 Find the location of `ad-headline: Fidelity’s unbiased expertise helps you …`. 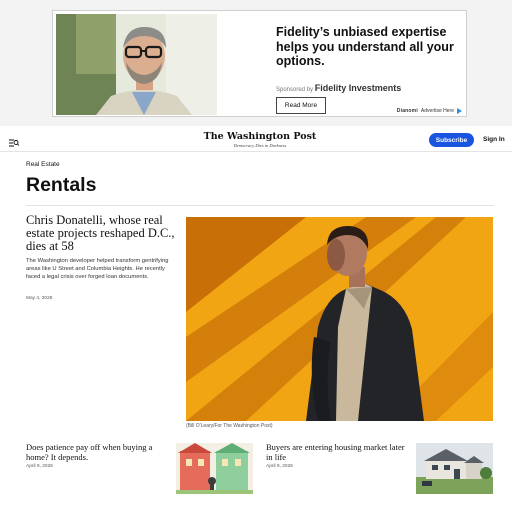

ad-headline: Fidelity’s unbiased expertise helps you … is located at coordinates (368, 47).